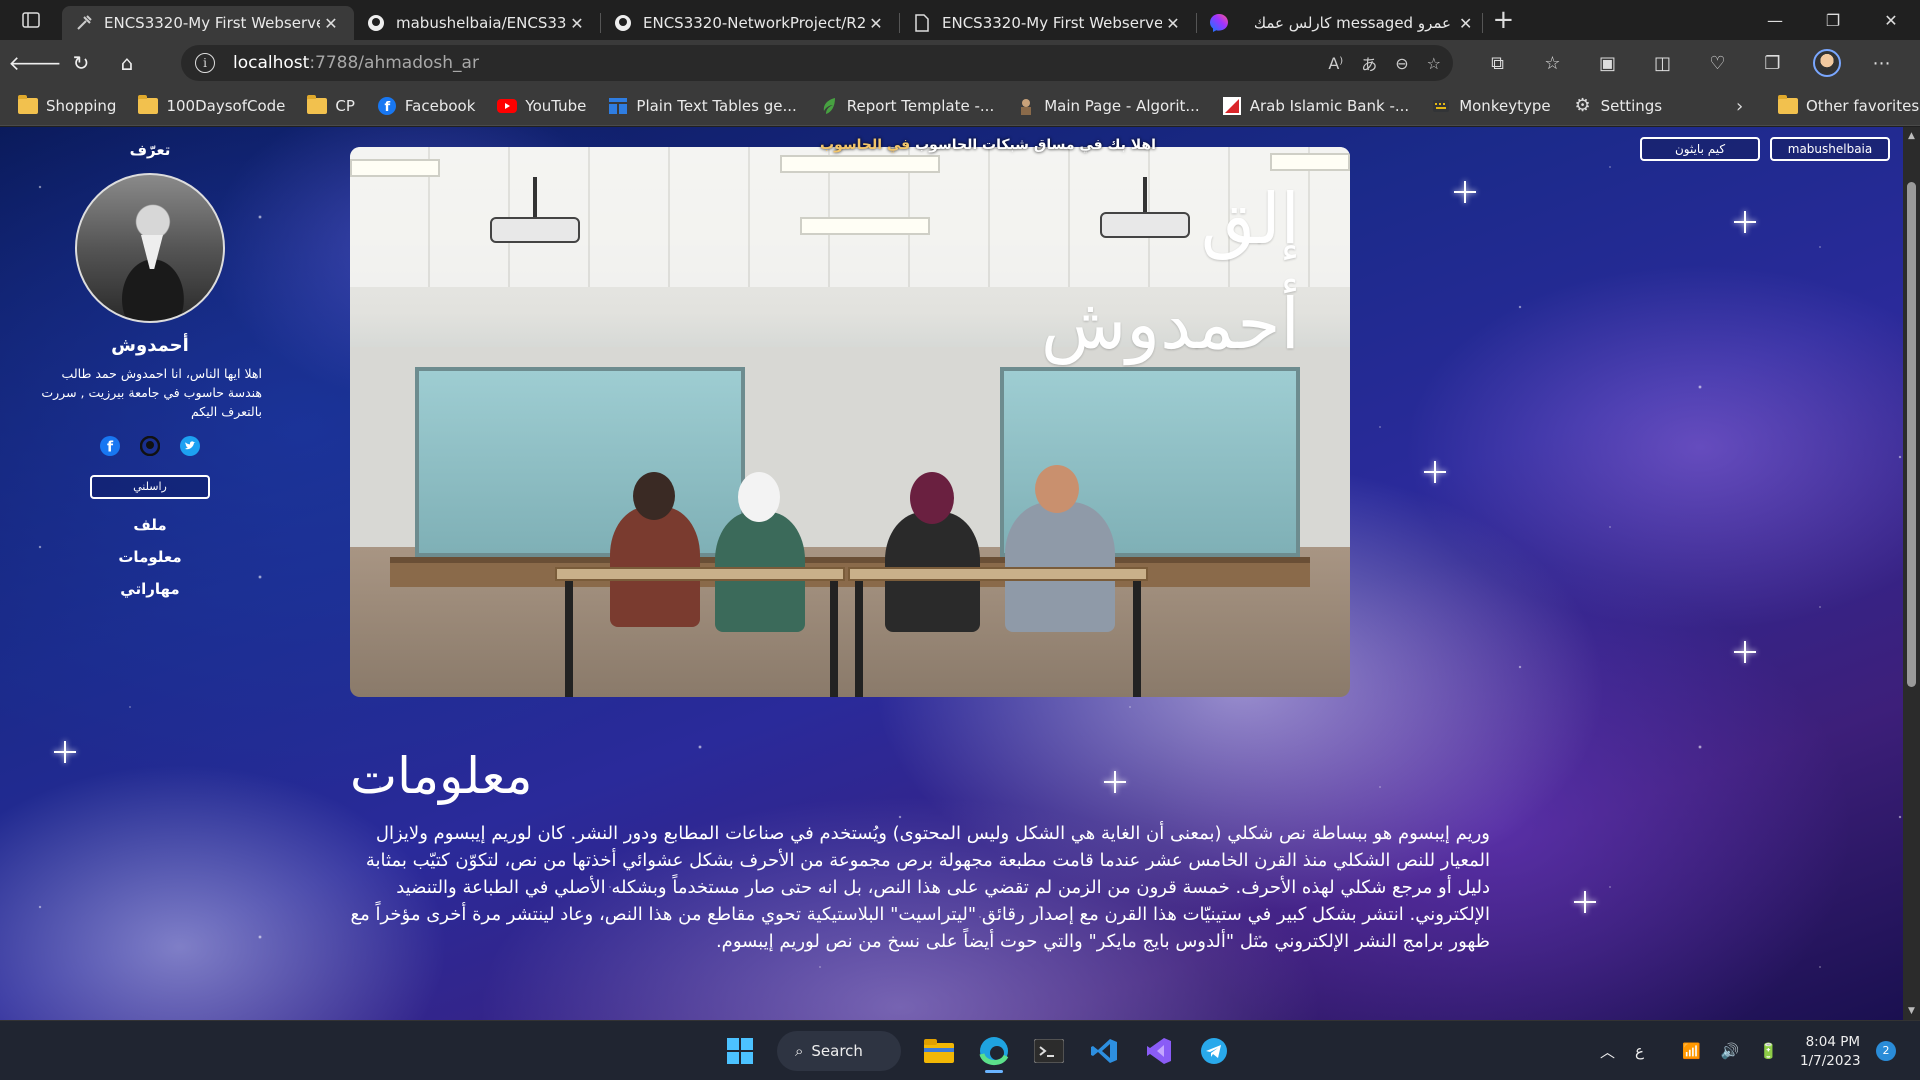 This screenshot has height=1080, width=1920. What do you see at coordinates (1827, 63) in the screenshot?
I see `profile-avatar` at bounding box center [1827, 63].